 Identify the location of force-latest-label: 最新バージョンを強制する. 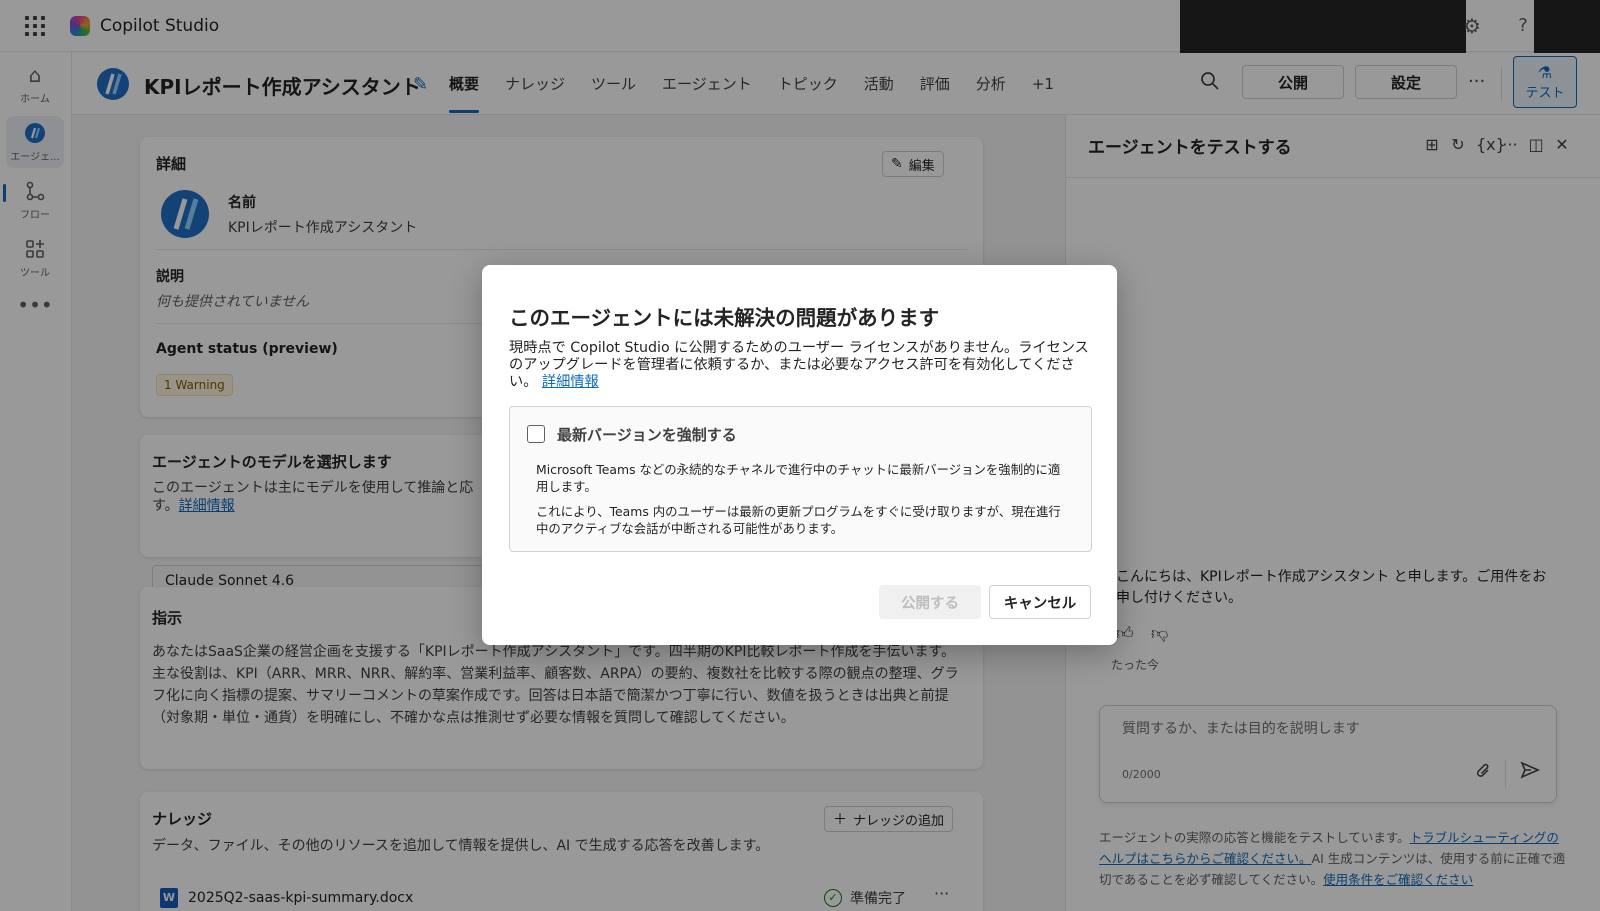
(647, 434).